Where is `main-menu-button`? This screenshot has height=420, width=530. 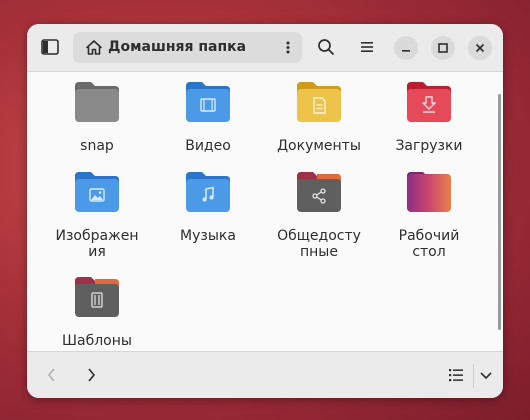 main-menu-button is located at coordinates (367, 47).